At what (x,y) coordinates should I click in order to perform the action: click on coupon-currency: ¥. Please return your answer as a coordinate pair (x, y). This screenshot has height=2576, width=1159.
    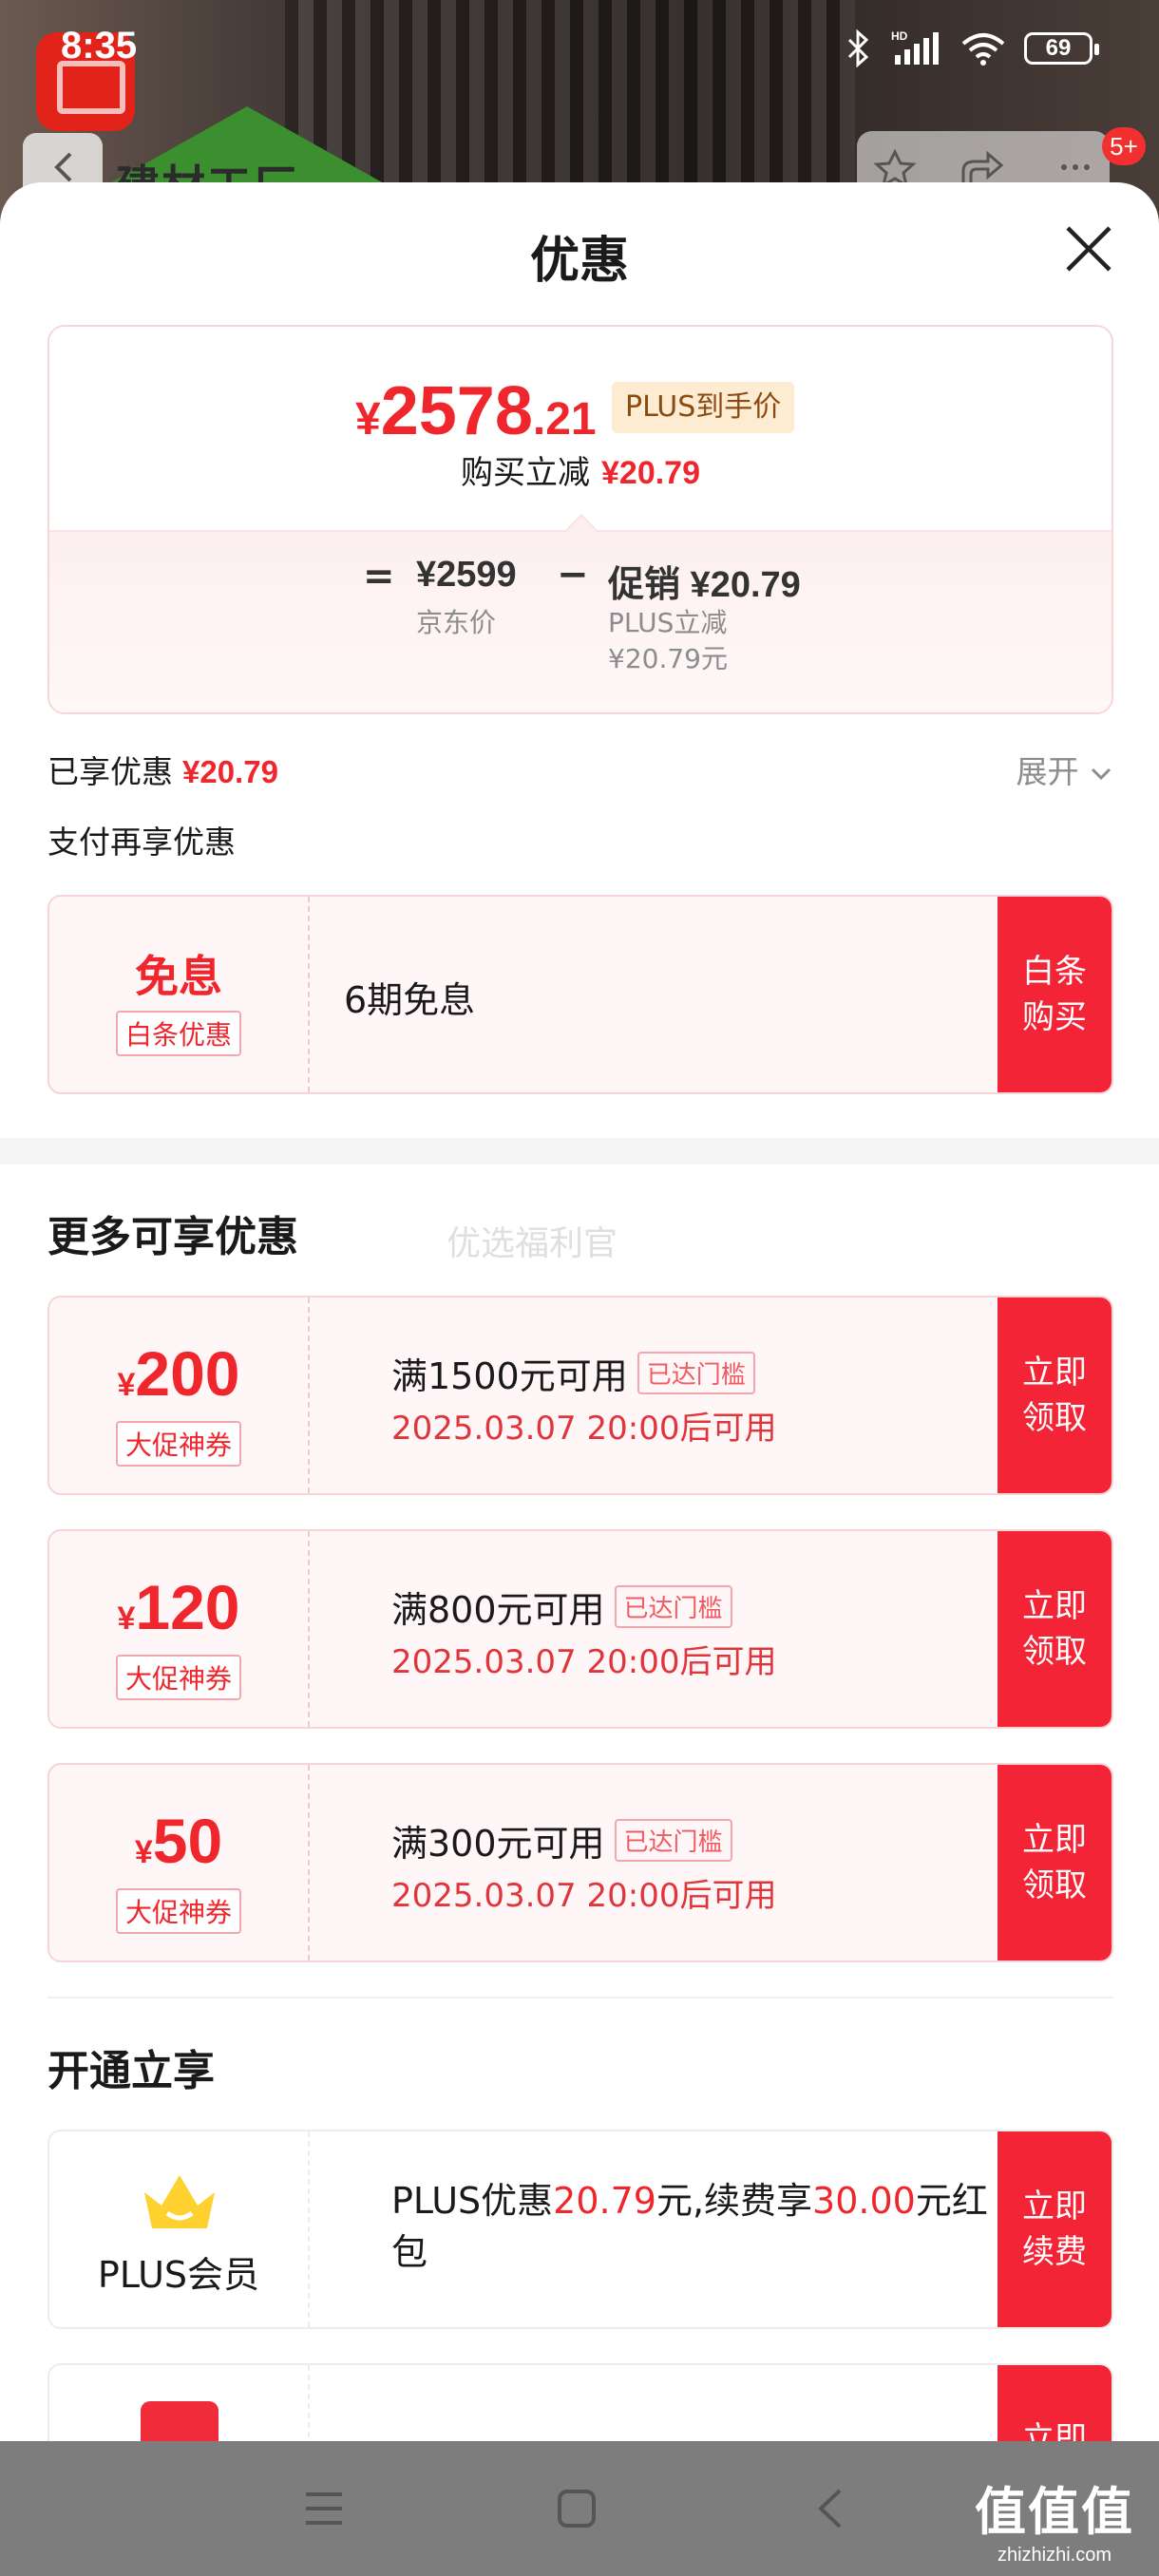
    Looking at the image, I should click on (126, 1619).